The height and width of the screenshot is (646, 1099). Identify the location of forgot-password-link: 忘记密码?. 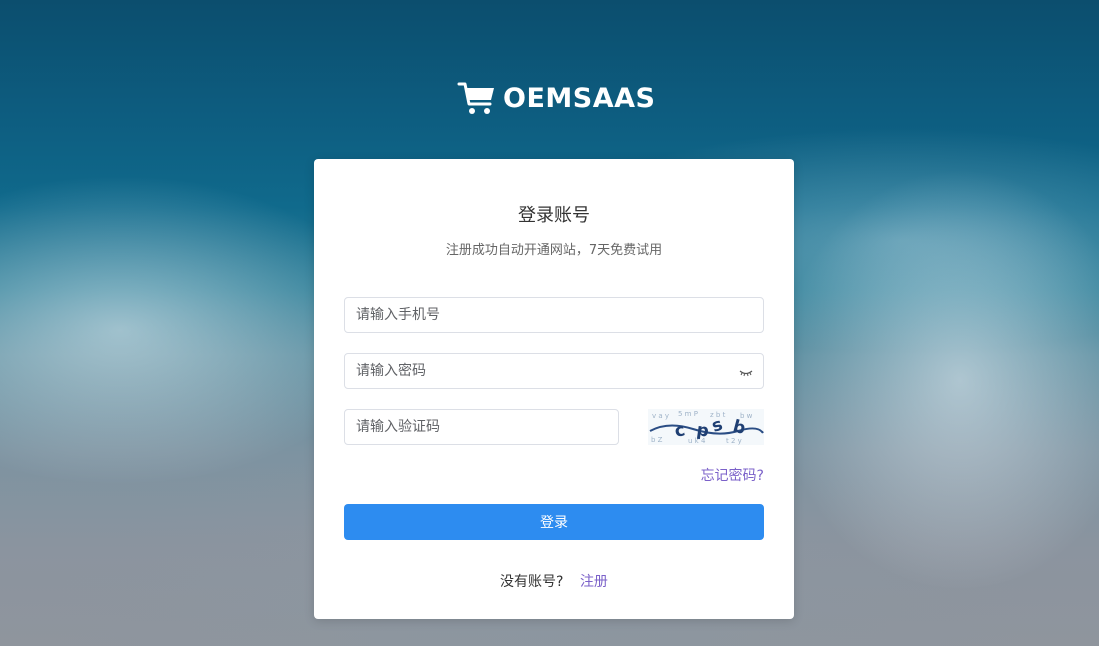
(732, 475).